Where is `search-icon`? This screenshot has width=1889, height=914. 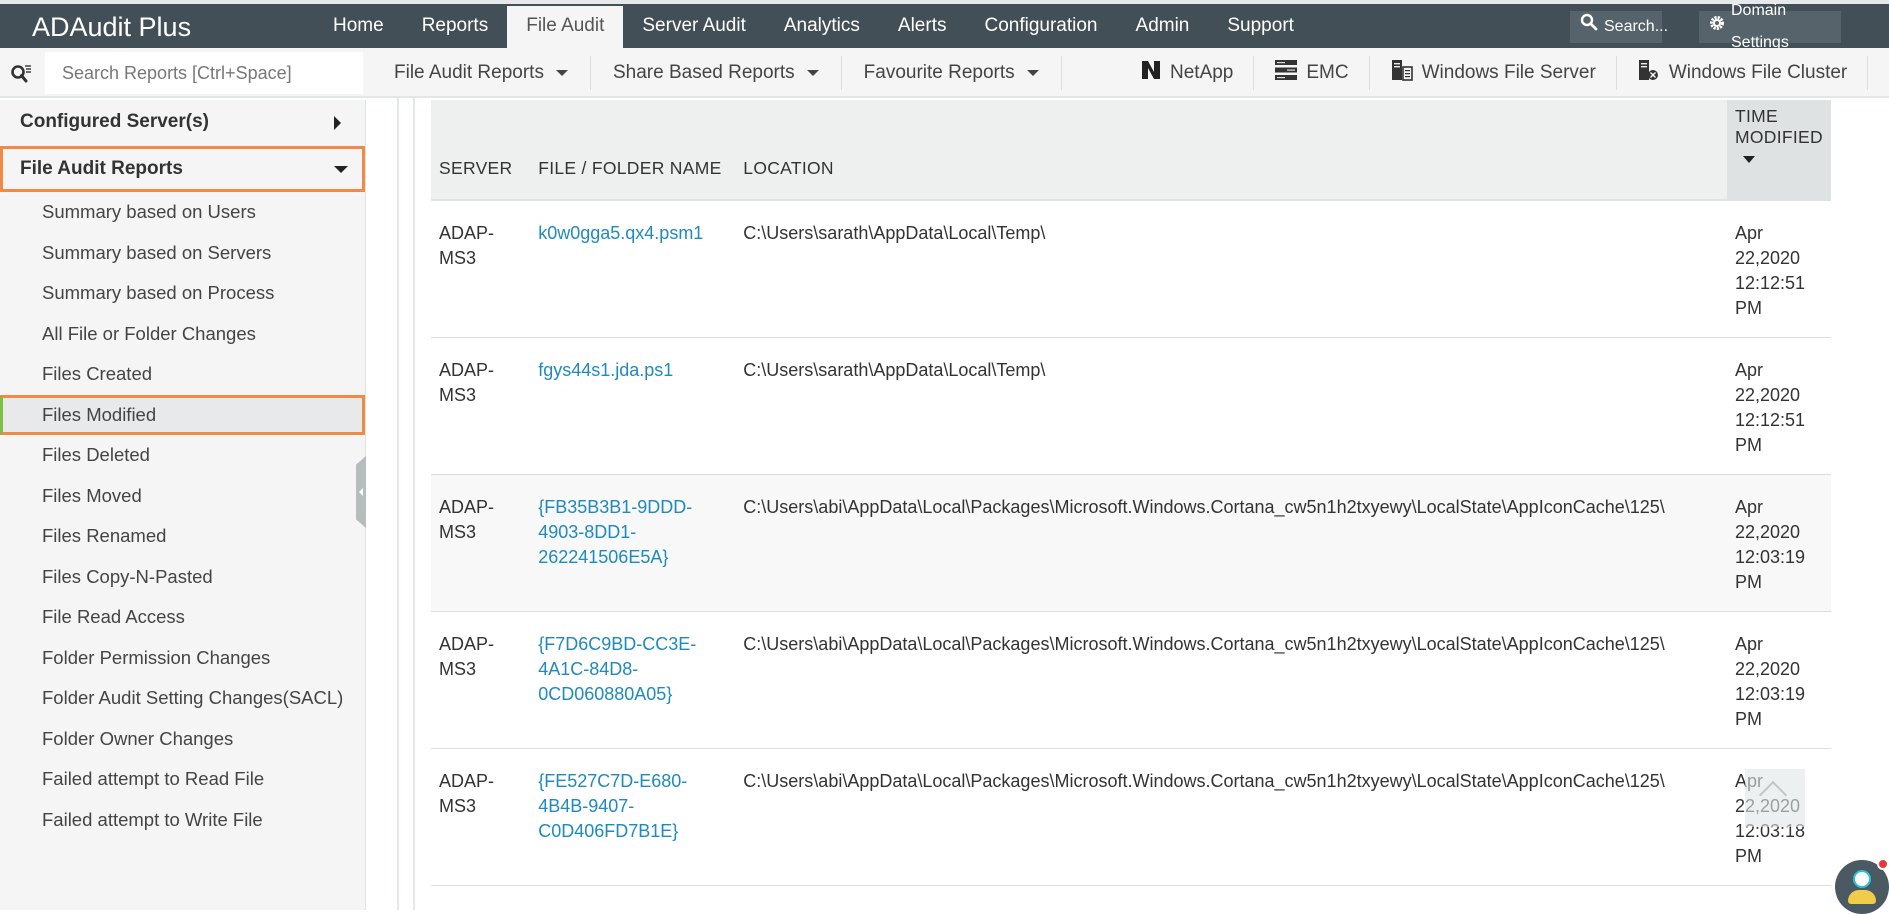
search-icon is located at coordinates (1589, 27).